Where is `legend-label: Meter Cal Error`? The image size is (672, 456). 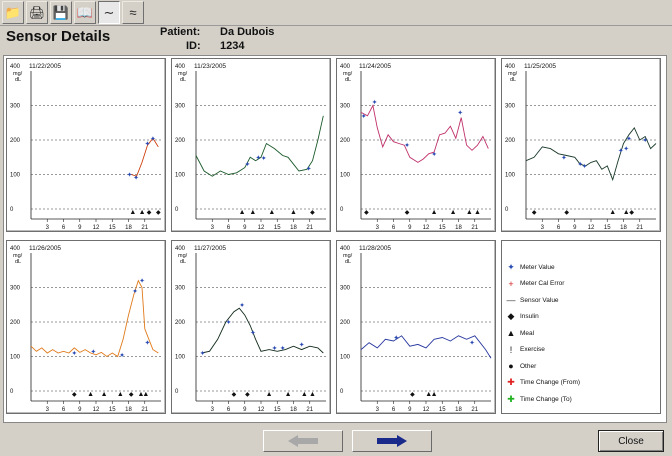 legend-label: Meter Cal Error is located at coordinates (542, 283).